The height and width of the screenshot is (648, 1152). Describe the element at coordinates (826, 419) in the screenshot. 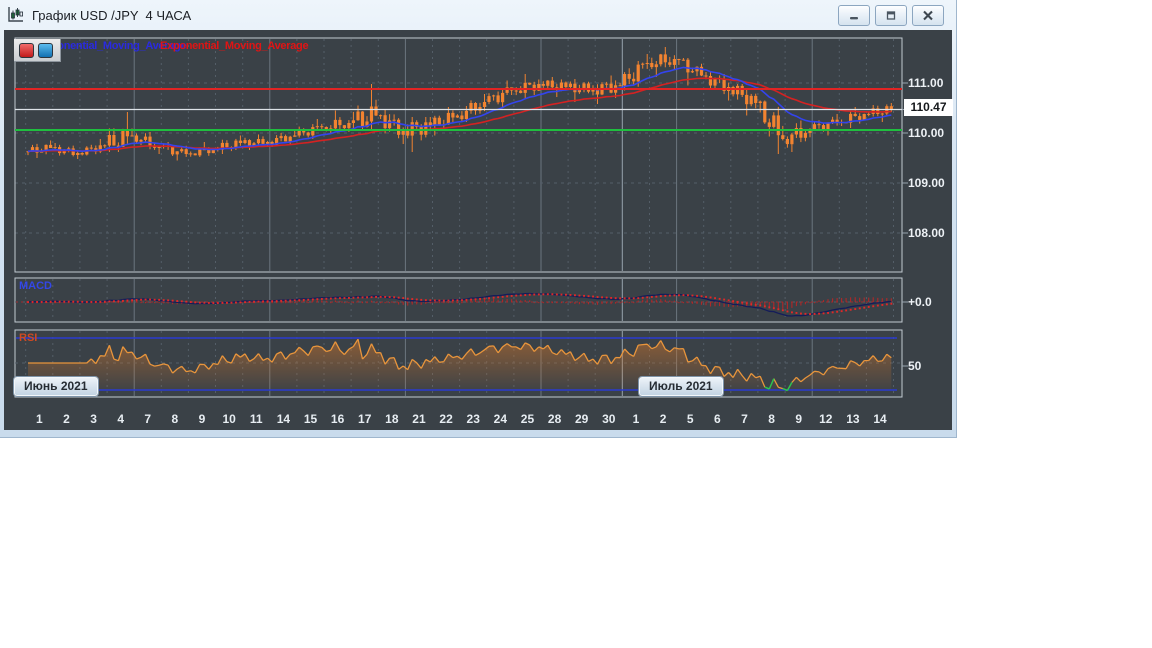

I see `date-axis-label: 12` at that location.